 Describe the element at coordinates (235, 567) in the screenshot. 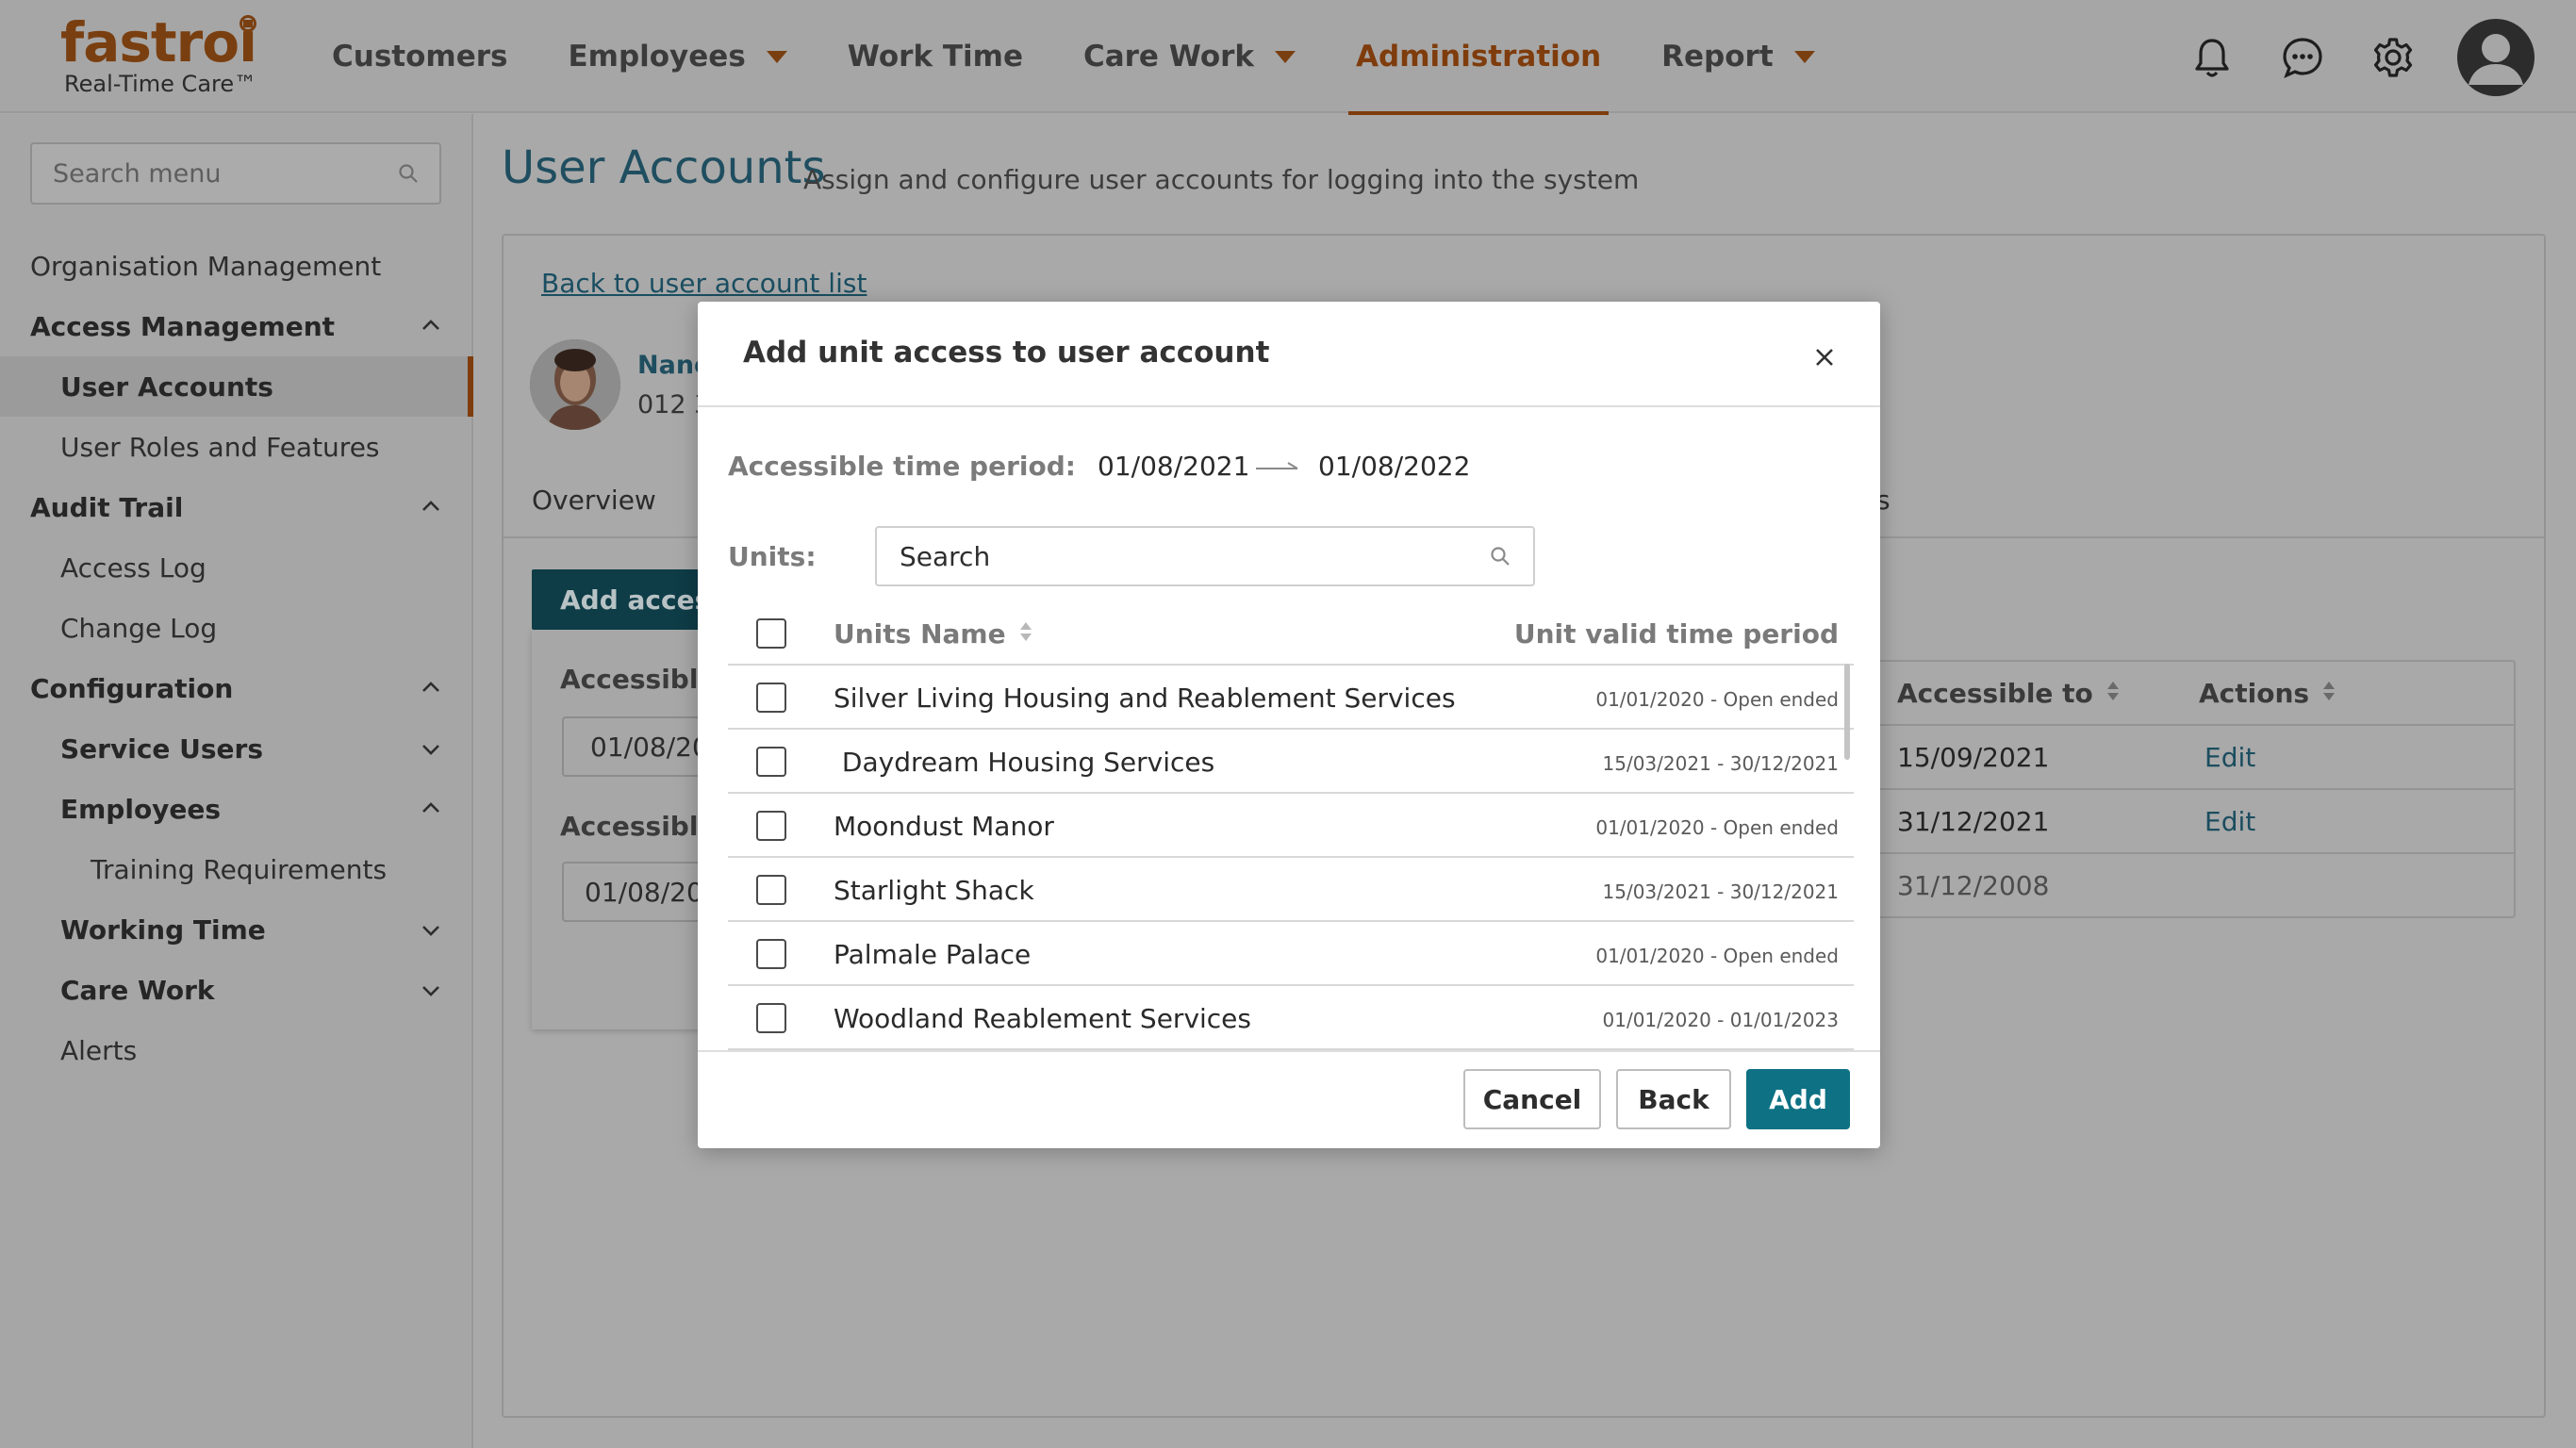

I see `sidebar-item-access-log: Access Log` at that location.